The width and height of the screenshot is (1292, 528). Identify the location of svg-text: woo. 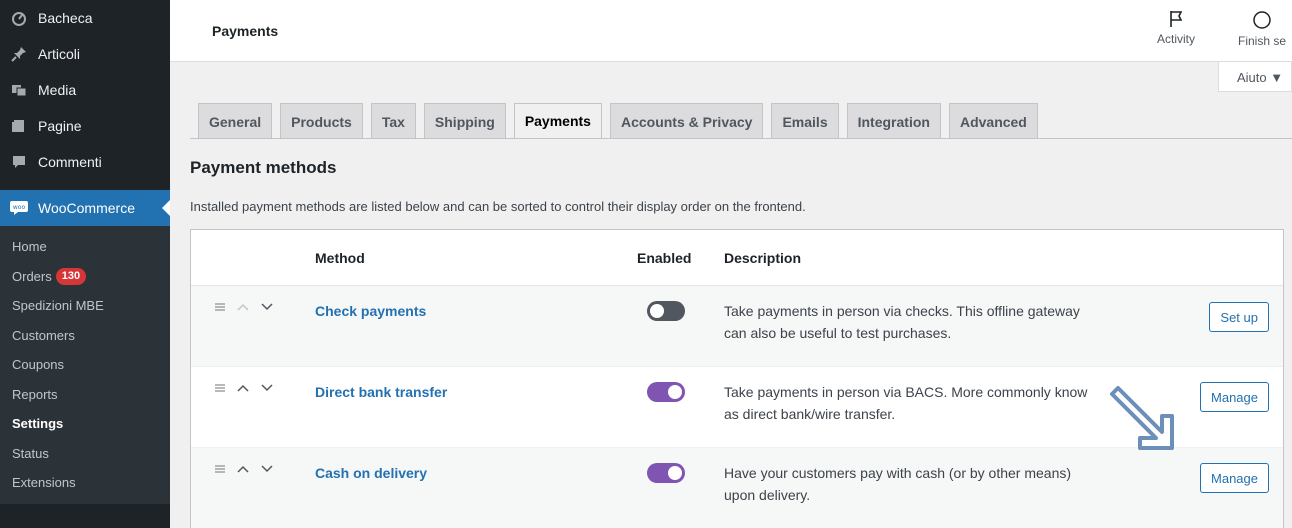
(19, 207).